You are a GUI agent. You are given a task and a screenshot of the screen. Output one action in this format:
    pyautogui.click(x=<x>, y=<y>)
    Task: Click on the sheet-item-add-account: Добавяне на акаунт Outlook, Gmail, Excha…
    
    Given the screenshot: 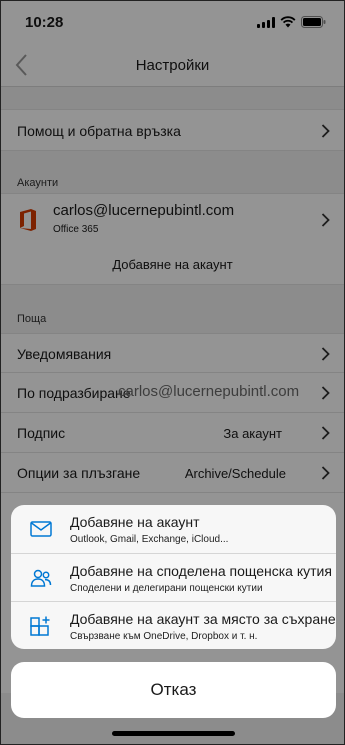 What is the action you would take?
    pyautogui.click(x=173, y=529)
    